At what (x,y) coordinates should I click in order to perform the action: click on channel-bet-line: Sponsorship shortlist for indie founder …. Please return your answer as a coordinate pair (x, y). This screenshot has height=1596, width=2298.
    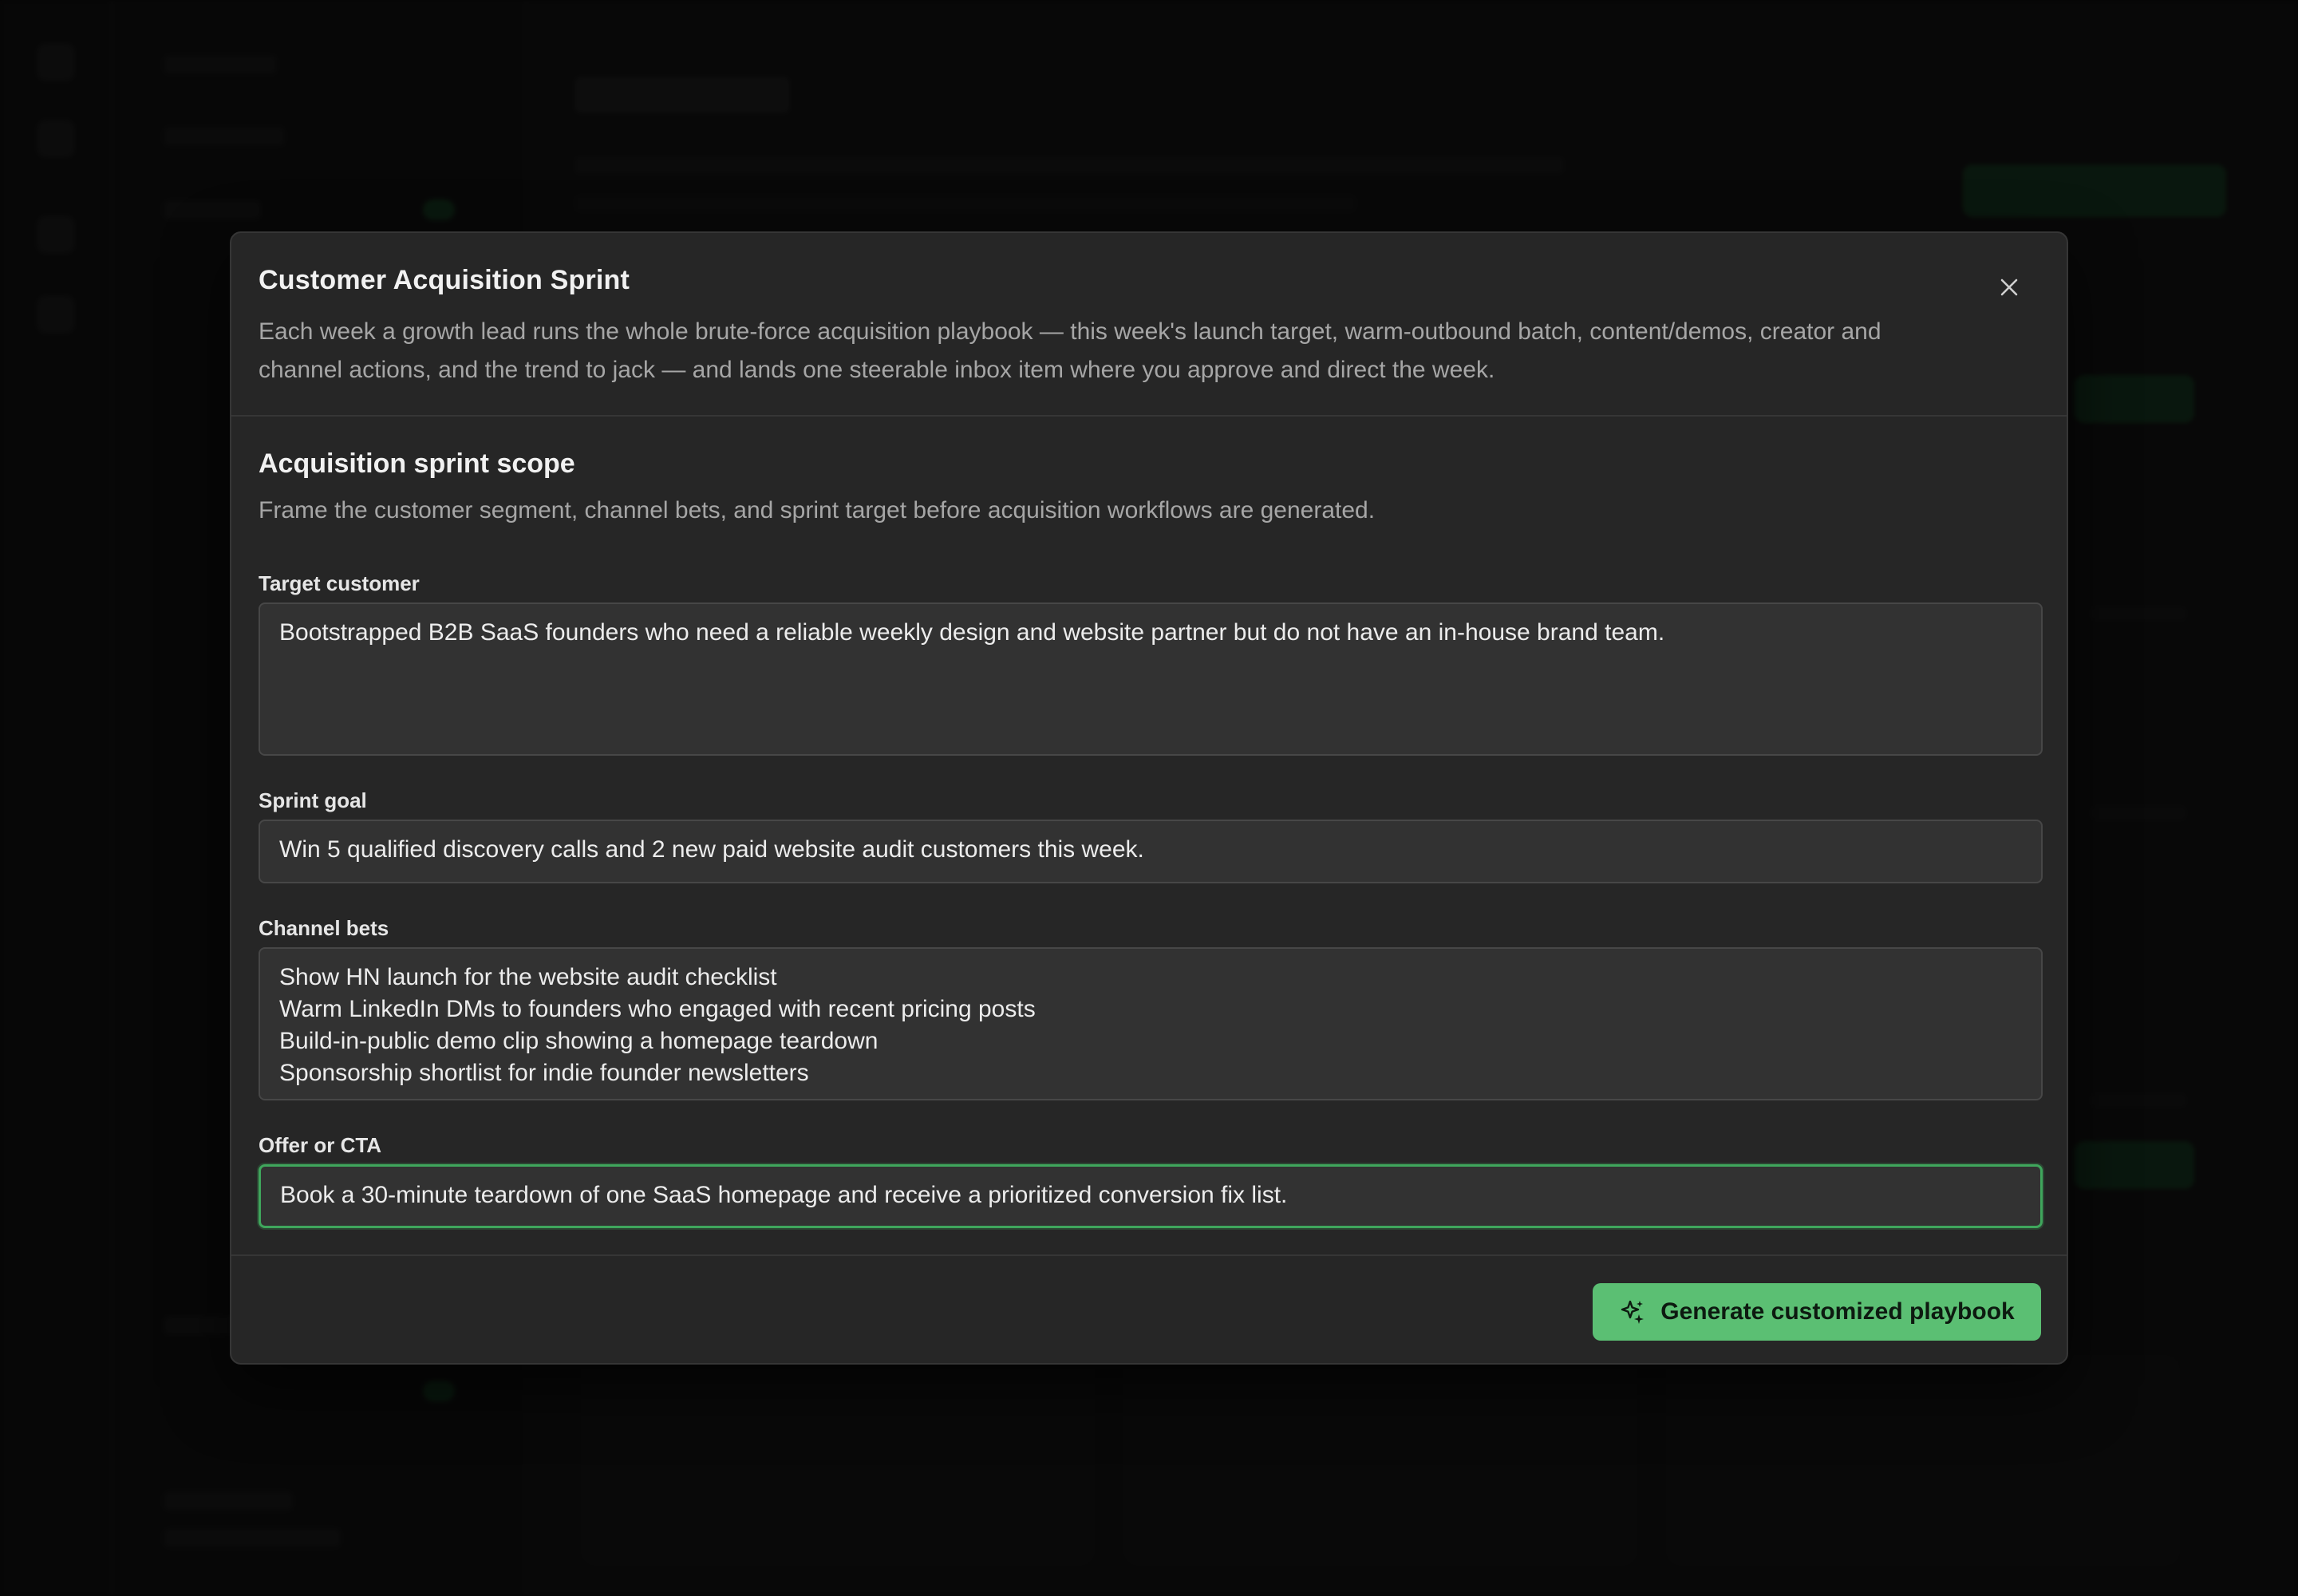
    Looking at the image, I should click on (544, 1073).